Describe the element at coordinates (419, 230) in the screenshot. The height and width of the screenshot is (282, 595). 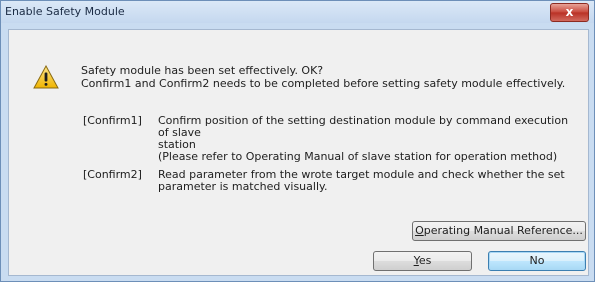
I see `manual-button-accesskey: O` at that location.